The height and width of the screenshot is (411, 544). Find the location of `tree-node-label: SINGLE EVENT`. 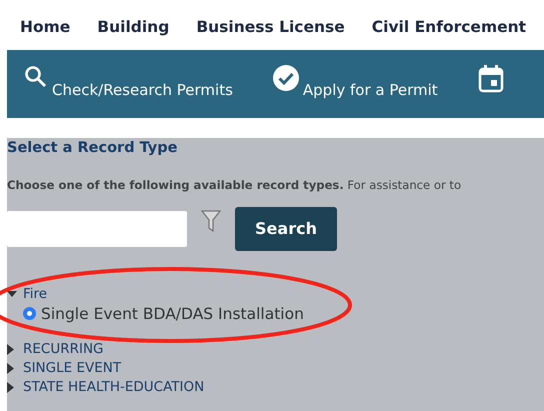

tree-node-label: SINGLE EVENT is located at coordinates (72, 368).